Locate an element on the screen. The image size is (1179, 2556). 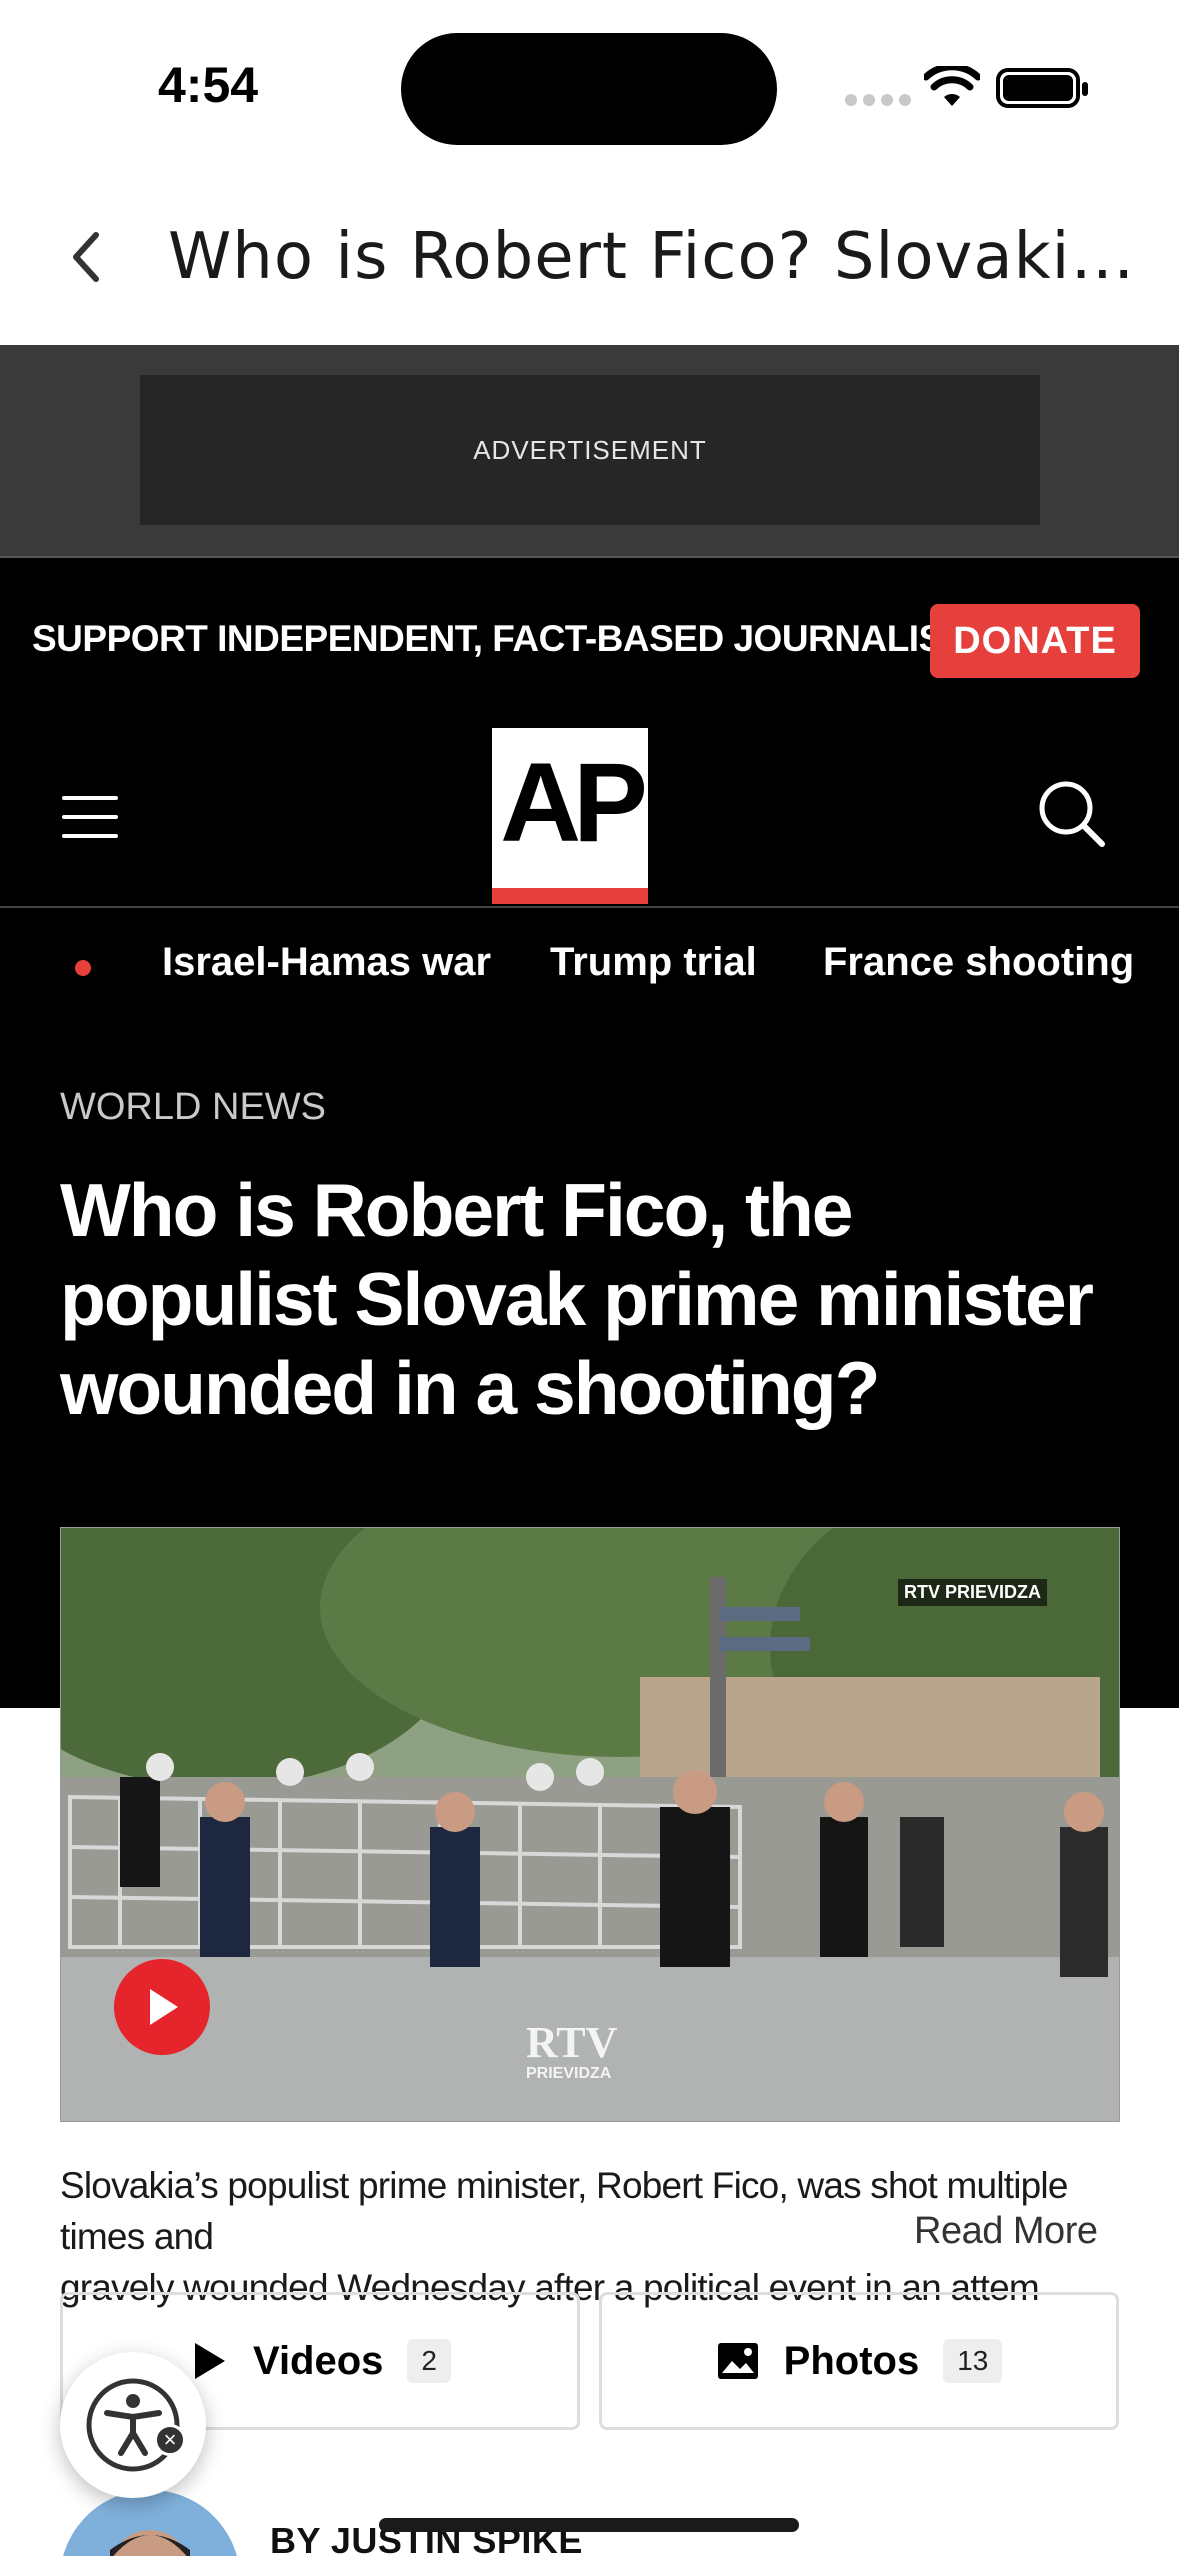
video-logo-sub: PRIEVIDZA is located at coordinates (569, 2073).